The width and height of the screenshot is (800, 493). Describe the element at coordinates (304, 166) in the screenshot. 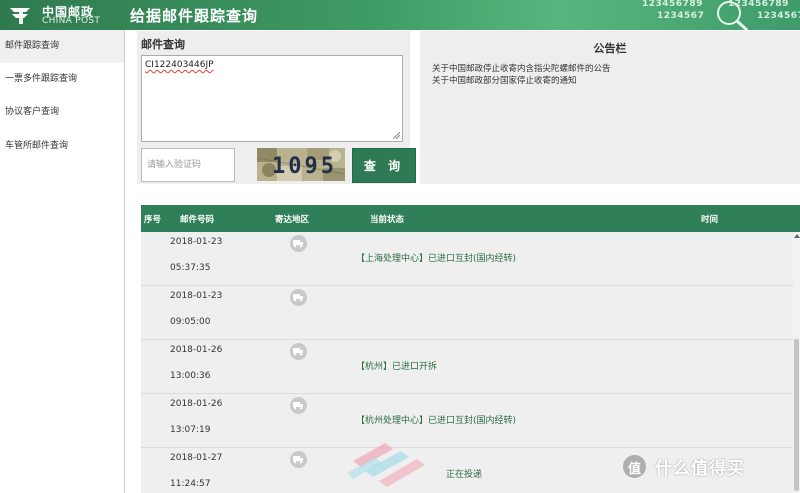

I see `captcha-code: 1095` at that location.